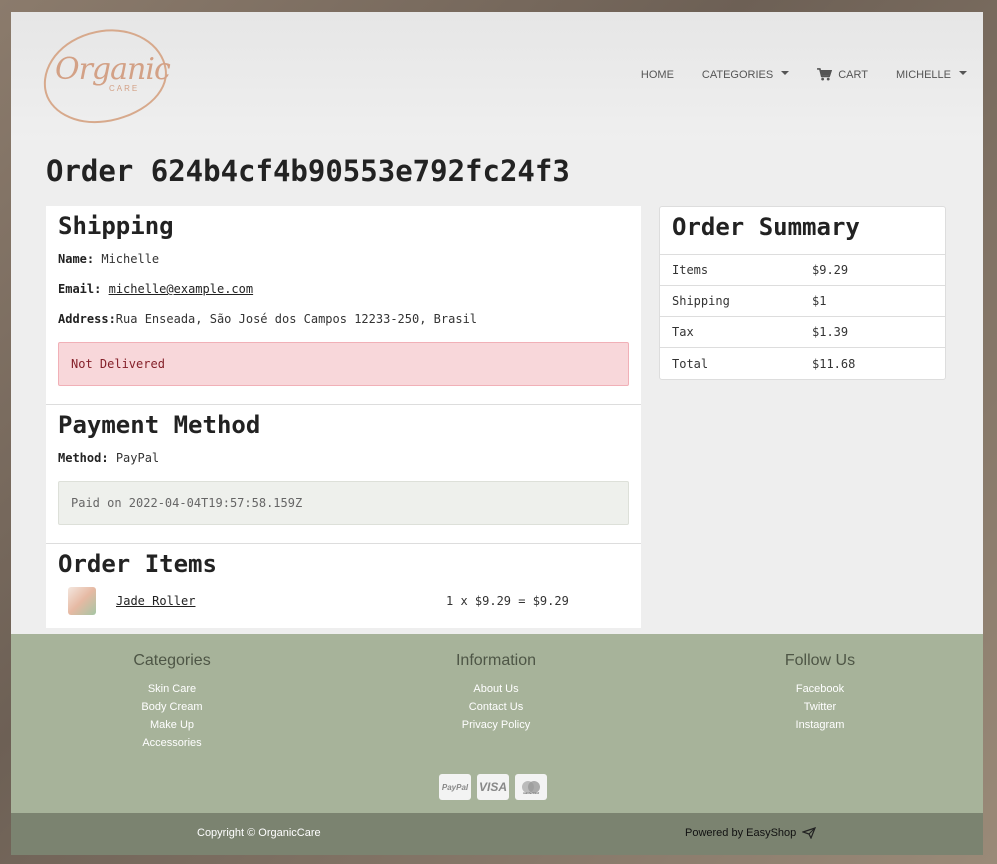  I want to click on footer-categories-heading: Categories, so click(172, 660).